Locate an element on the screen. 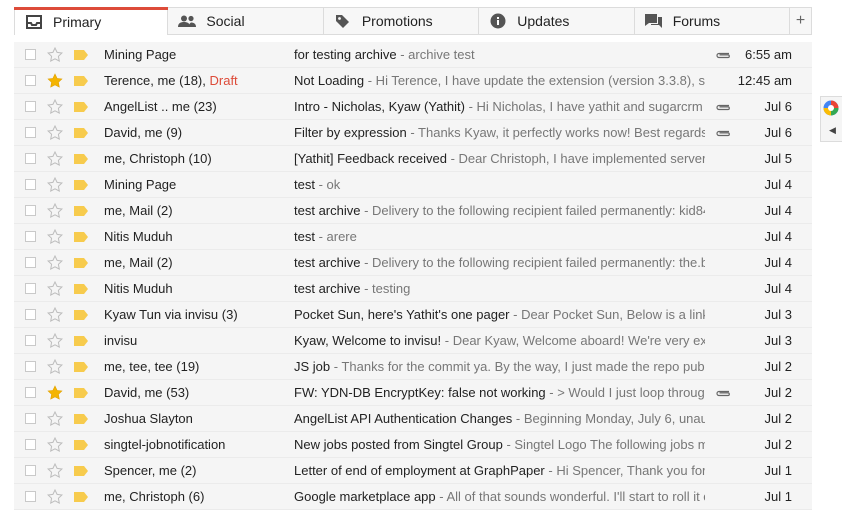 This screenshot has height=511, width=842. tab-label: Social is located at coordinates (225, 21).